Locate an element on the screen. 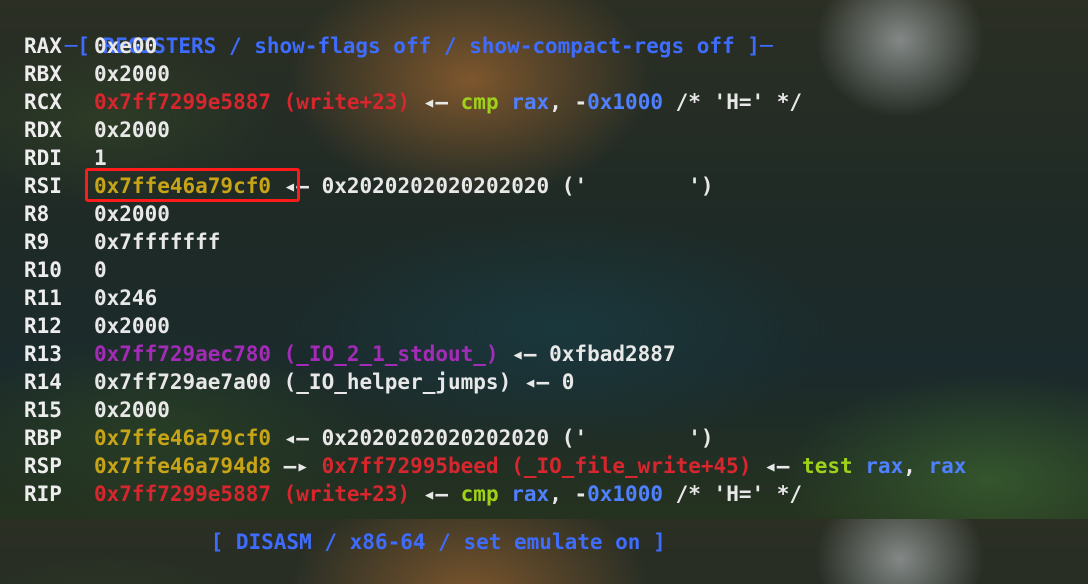 The width and height of the screenshot is (1088, 584). register-row-rbx: RBX 0x2000 is located at coordinates (92, 74).